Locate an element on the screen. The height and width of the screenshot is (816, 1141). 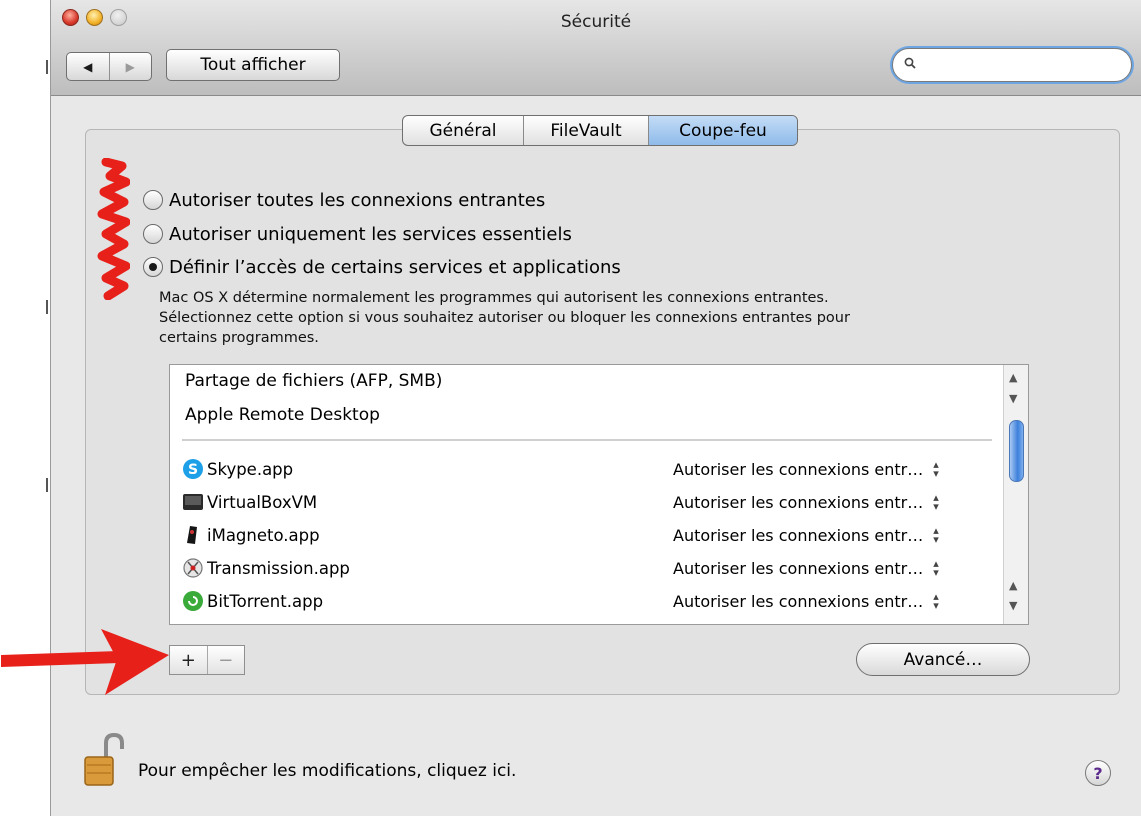
app-name: Skype.app is located at coordinates (250, 469).